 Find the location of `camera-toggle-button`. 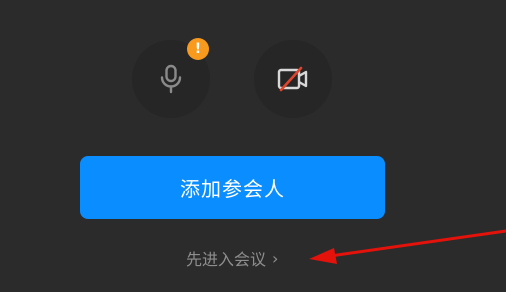

camera-toggle-button is located at coordinates (293, 79).